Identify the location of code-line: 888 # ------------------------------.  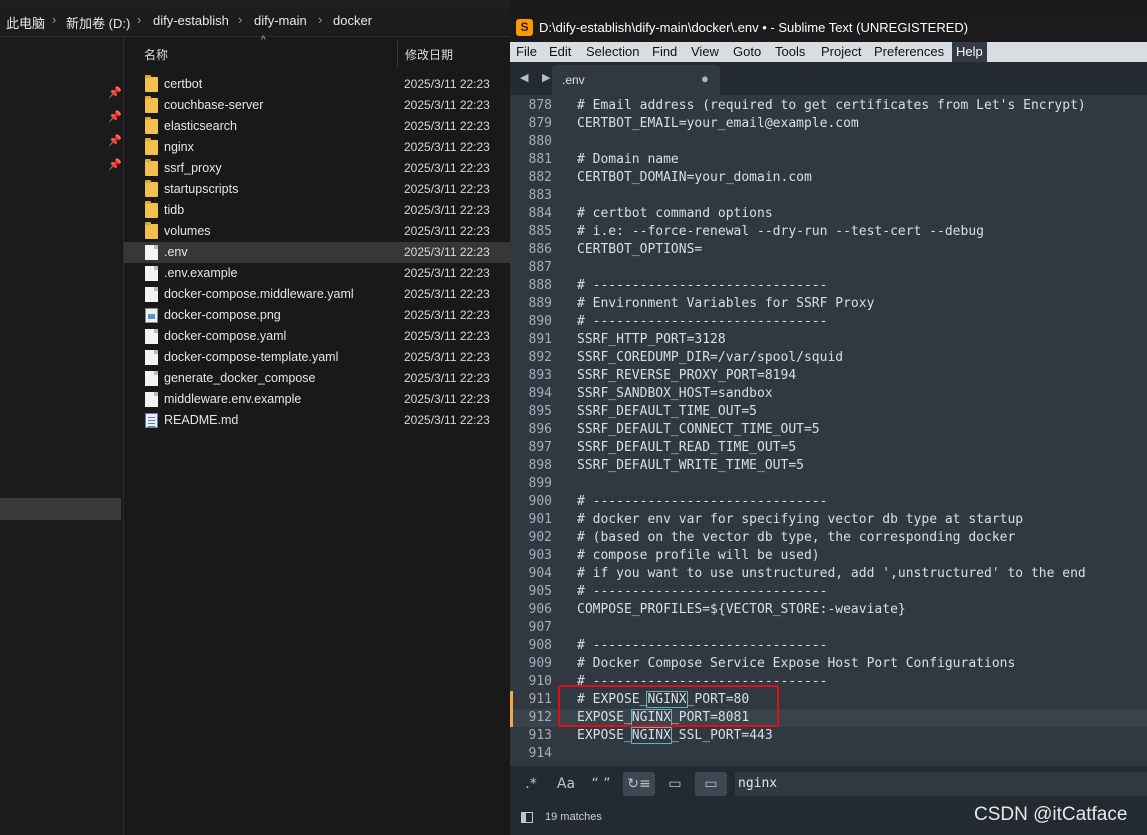
(828, 286).